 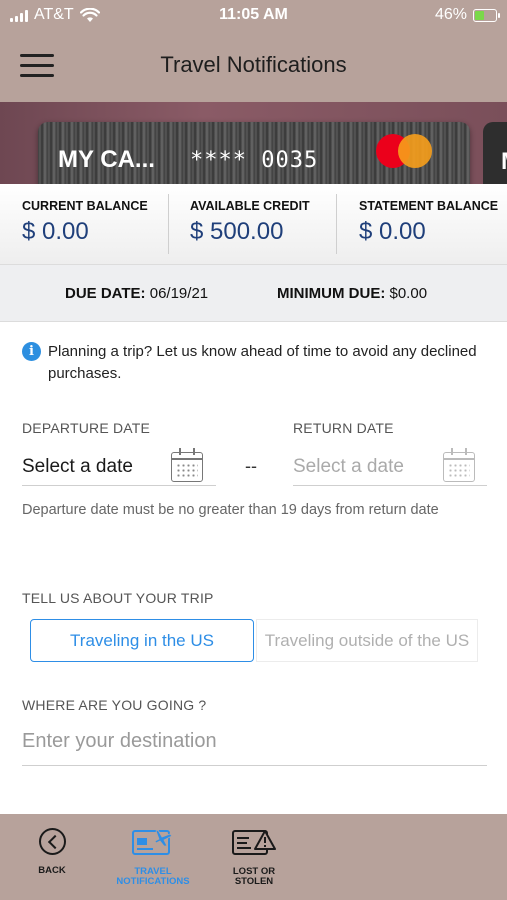 I want to click on return-date-placeholder: Select a date, so click(x=348, y=466).